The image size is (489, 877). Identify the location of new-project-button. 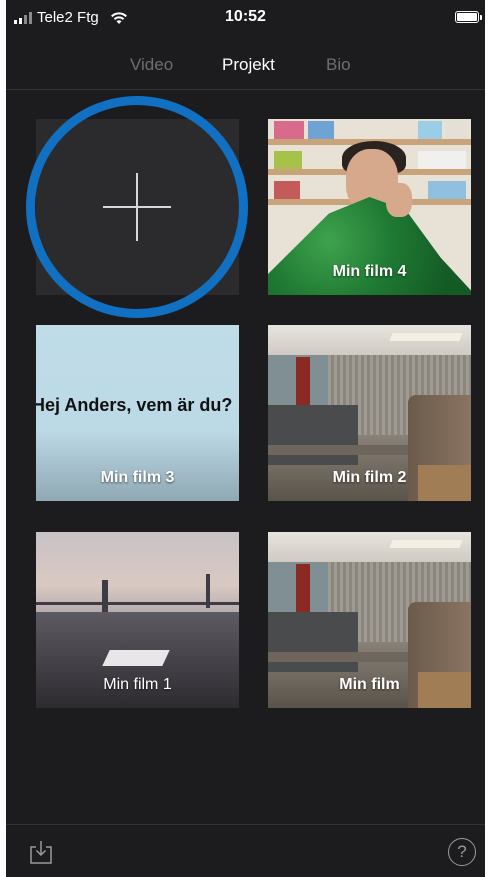
(137, 207).